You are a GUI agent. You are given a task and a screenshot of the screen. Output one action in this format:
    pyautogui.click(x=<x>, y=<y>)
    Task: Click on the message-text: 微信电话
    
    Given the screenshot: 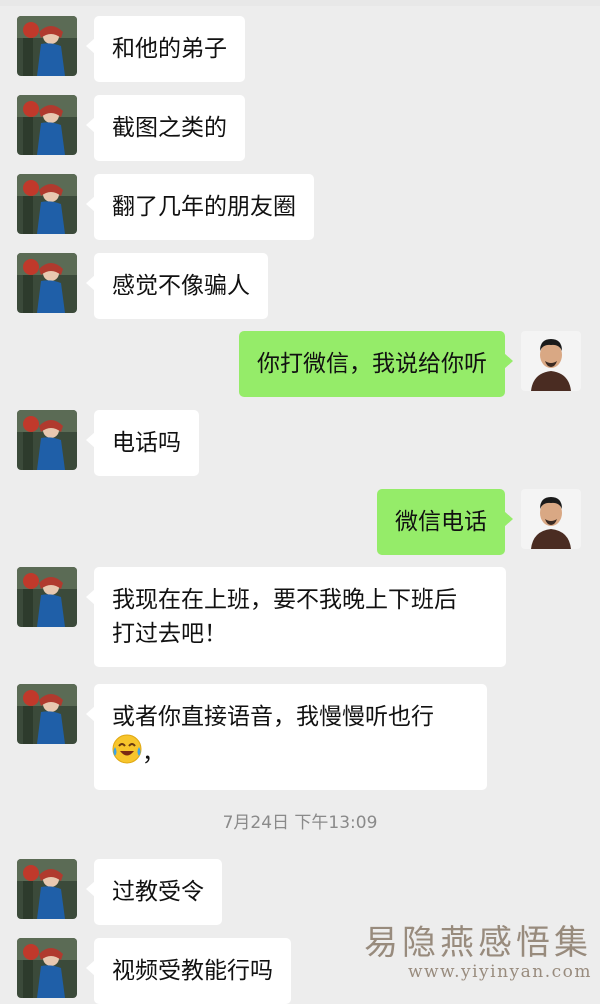 What is the action you would take?
    pyautogui.click(x=441, y=522)
    